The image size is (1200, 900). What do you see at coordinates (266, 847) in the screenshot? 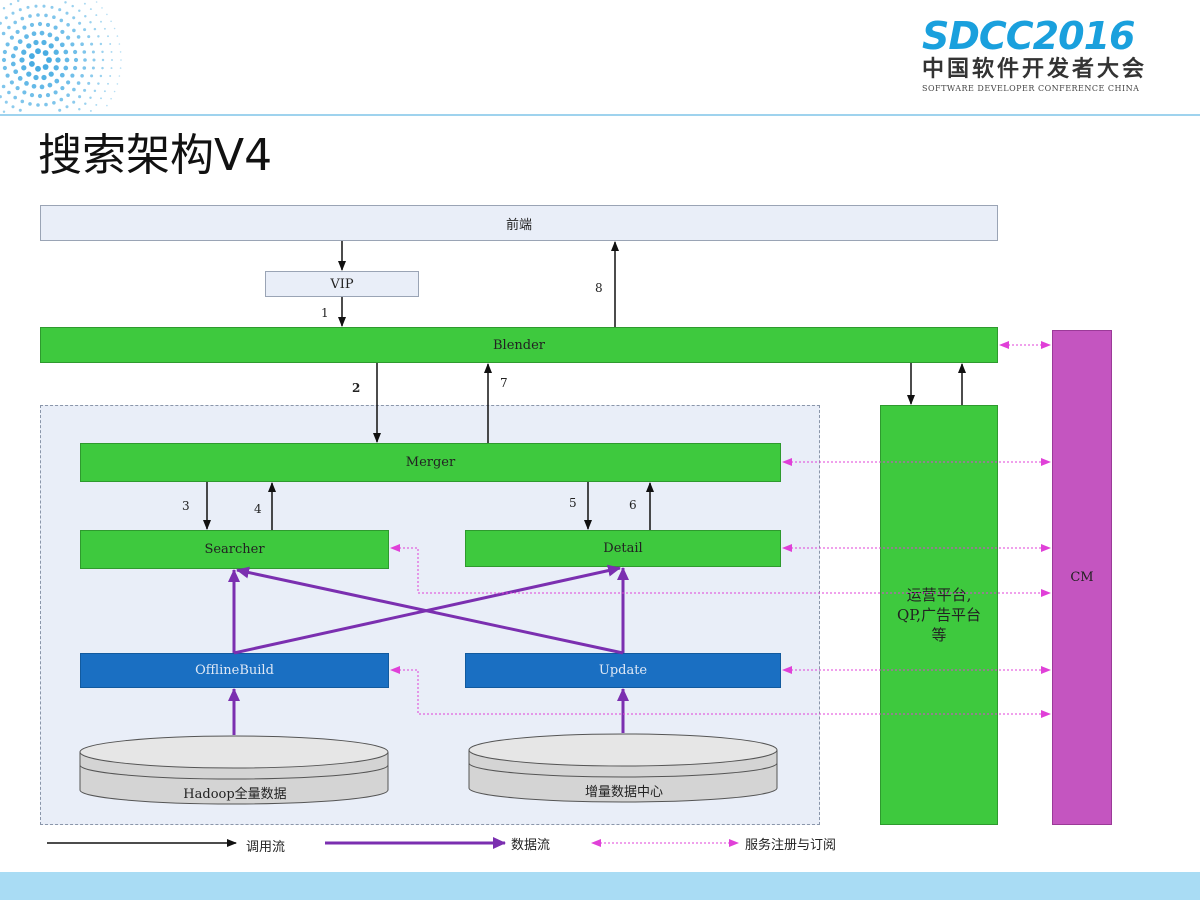
I see `legend-call-flow-label: 调用流` at bounding box center [266, 847].